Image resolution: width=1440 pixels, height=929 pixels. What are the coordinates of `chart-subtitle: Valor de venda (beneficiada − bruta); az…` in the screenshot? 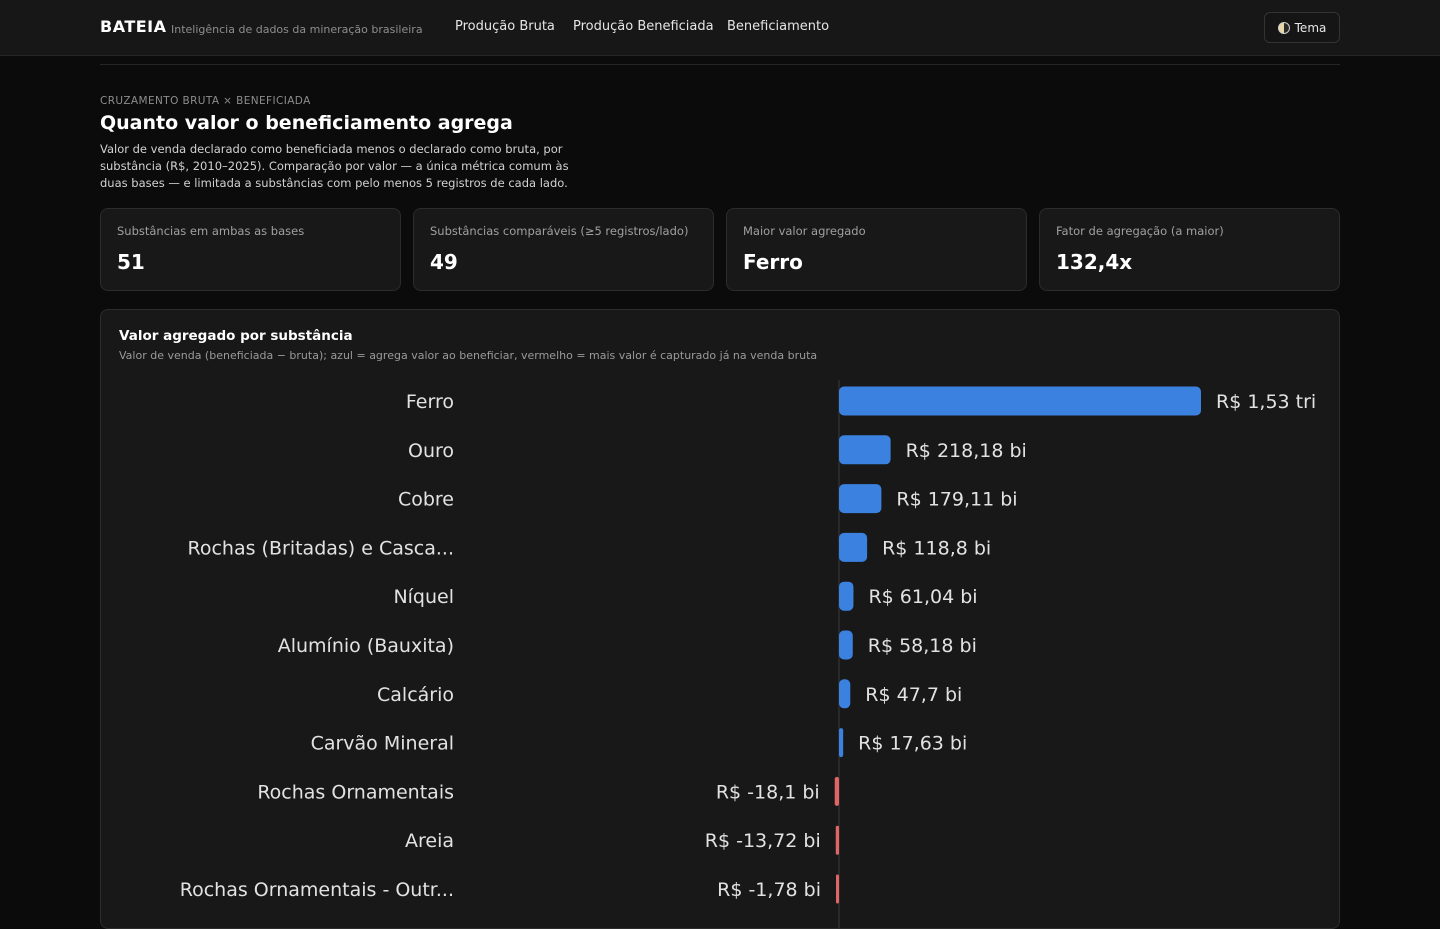 It's located at (468, 355).